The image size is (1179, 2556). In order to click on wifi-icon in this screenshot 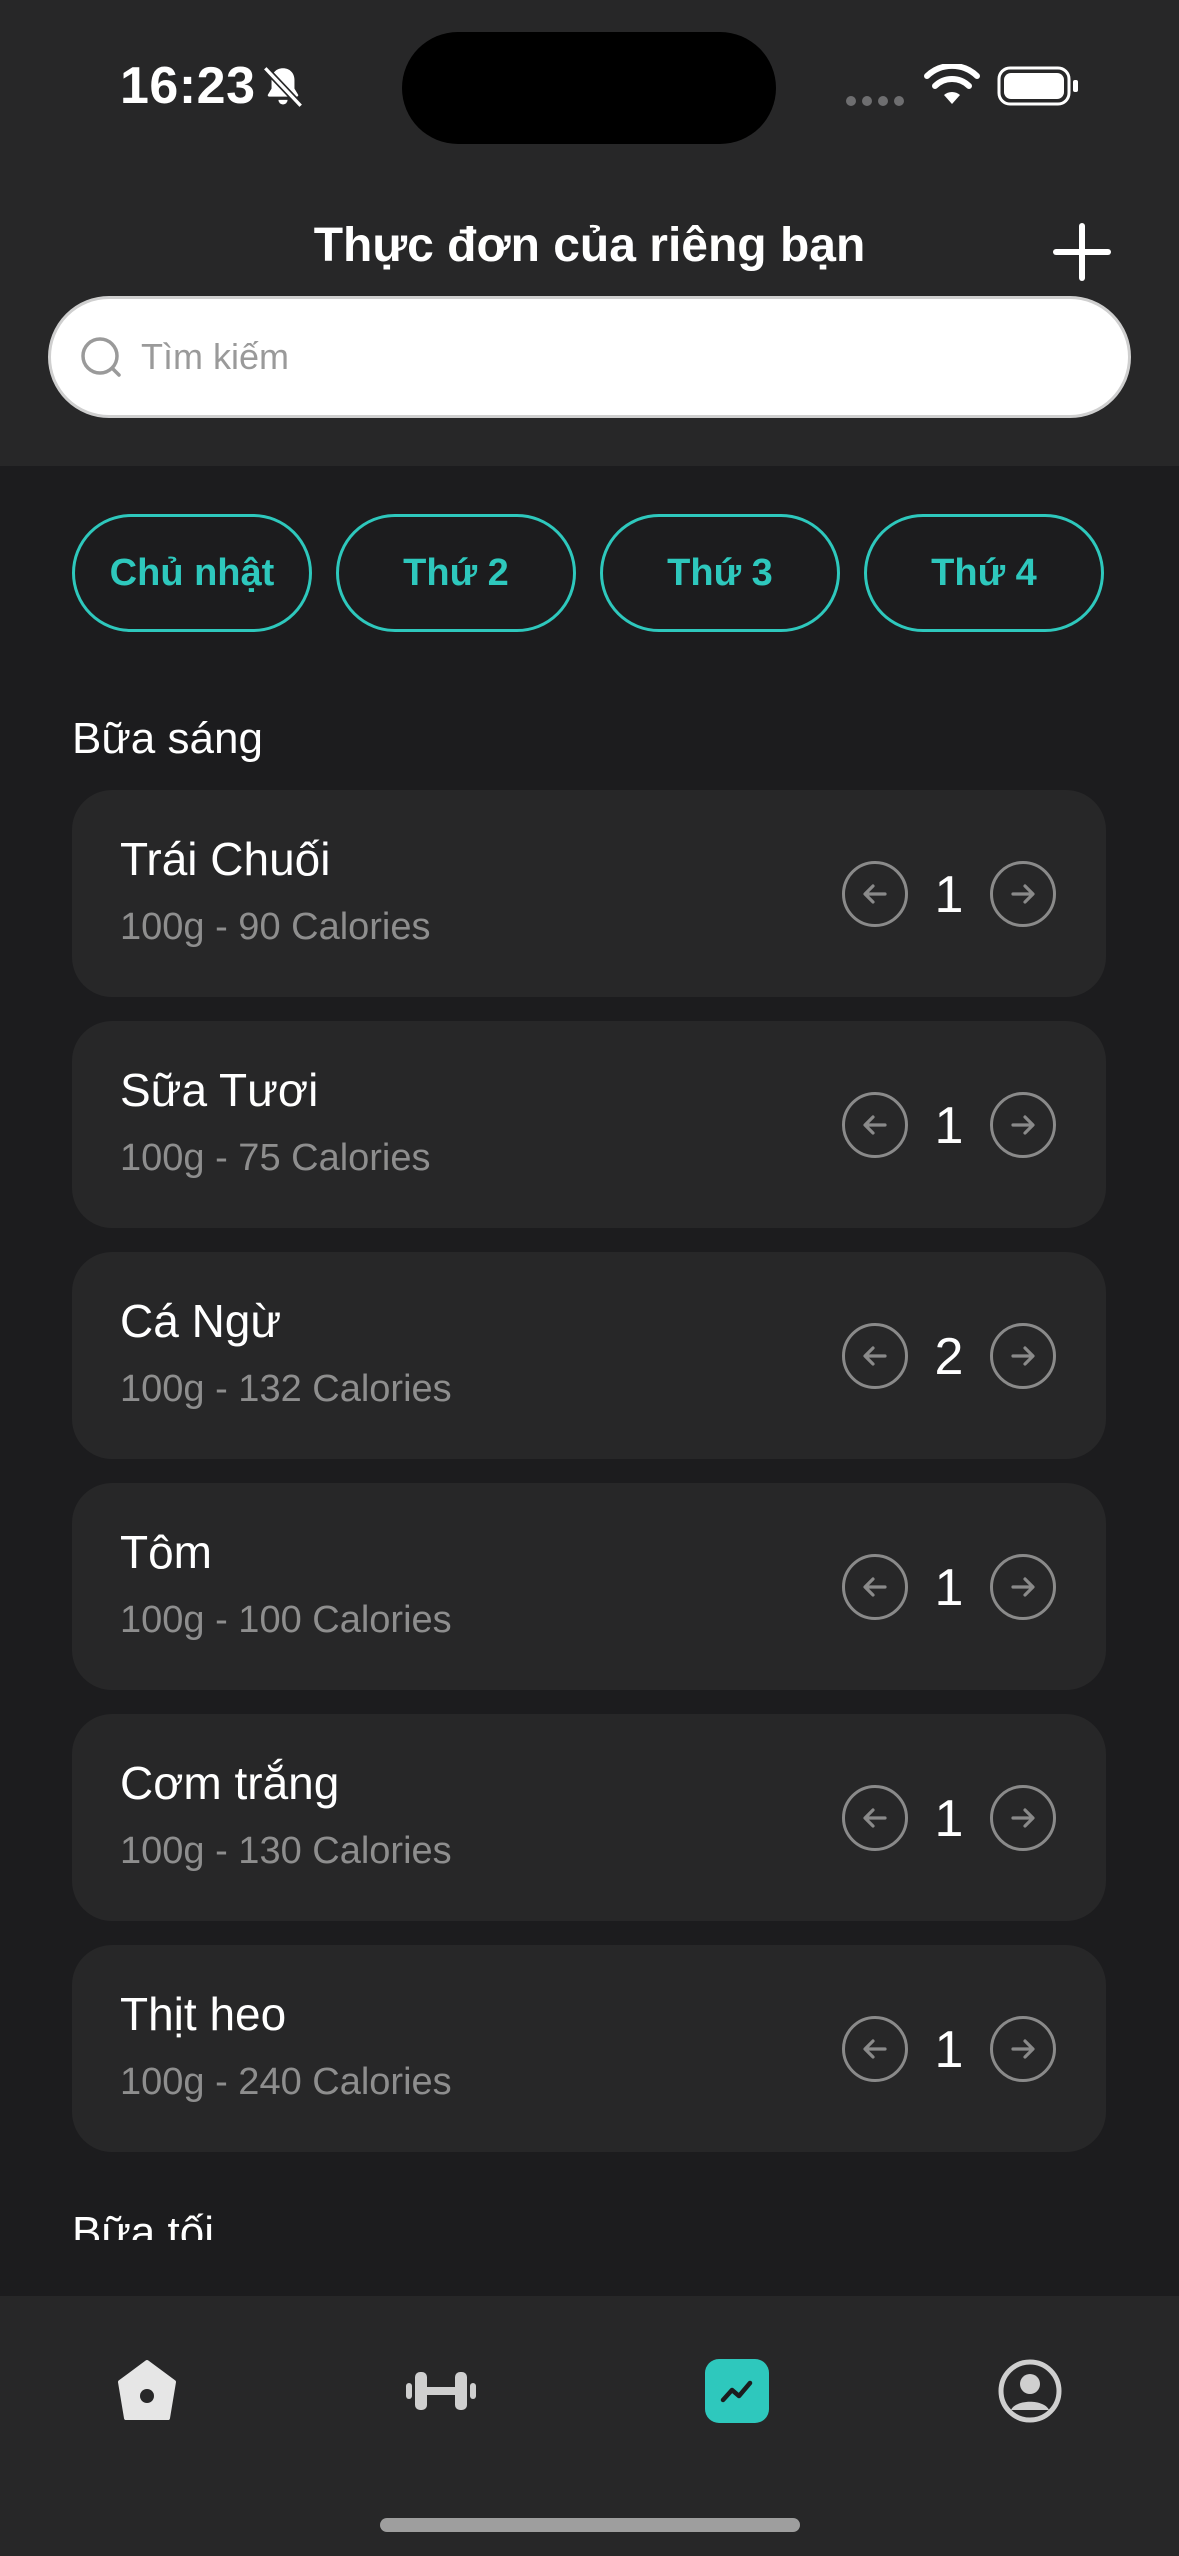, I will do `click(952, 84)`.